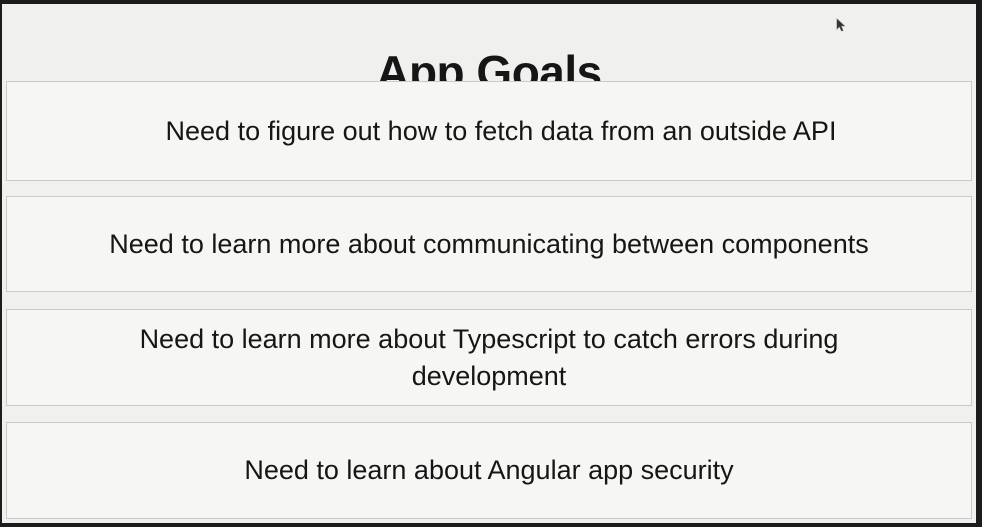 This screenshot has height=527, width=982. I want to click on goal-text: Need to learn about Angular app security, so click(489, 470).